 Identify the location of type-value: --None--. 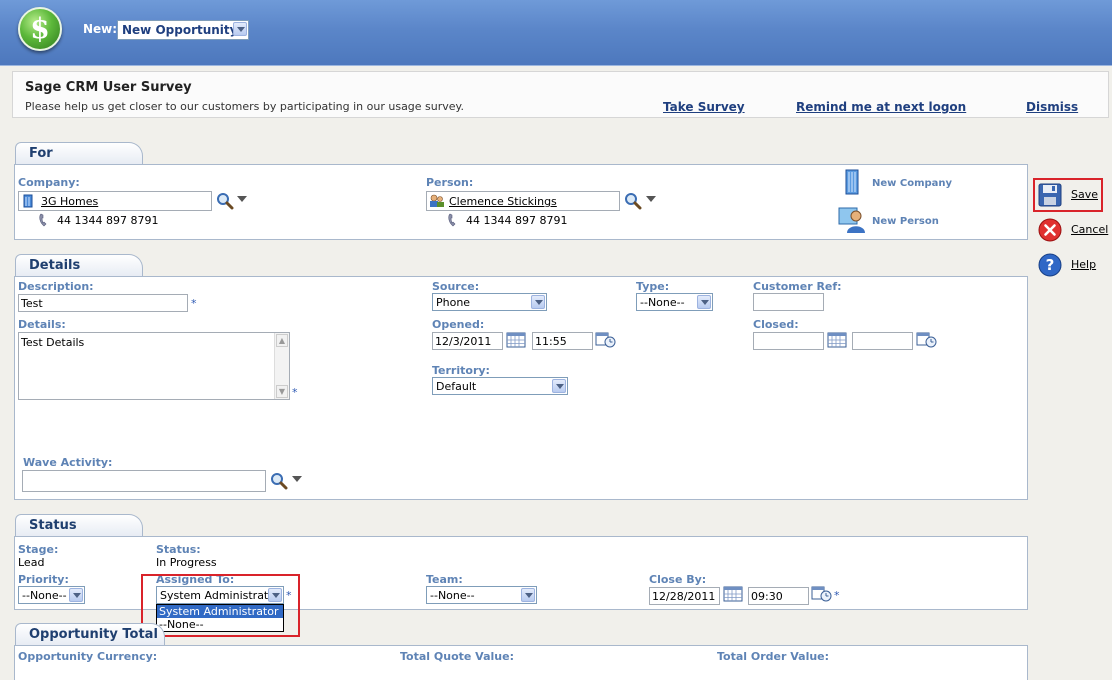
(662, 302).